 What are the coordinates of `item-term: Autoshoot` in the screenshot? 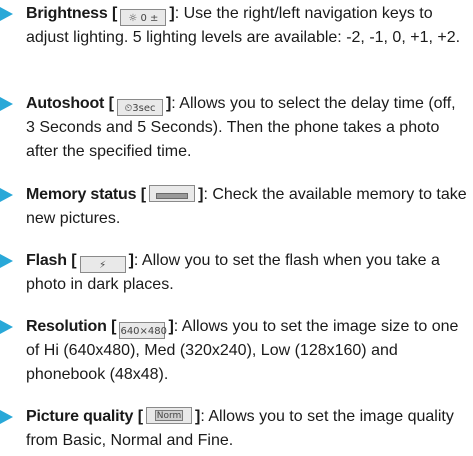 It's located at (65, 103).